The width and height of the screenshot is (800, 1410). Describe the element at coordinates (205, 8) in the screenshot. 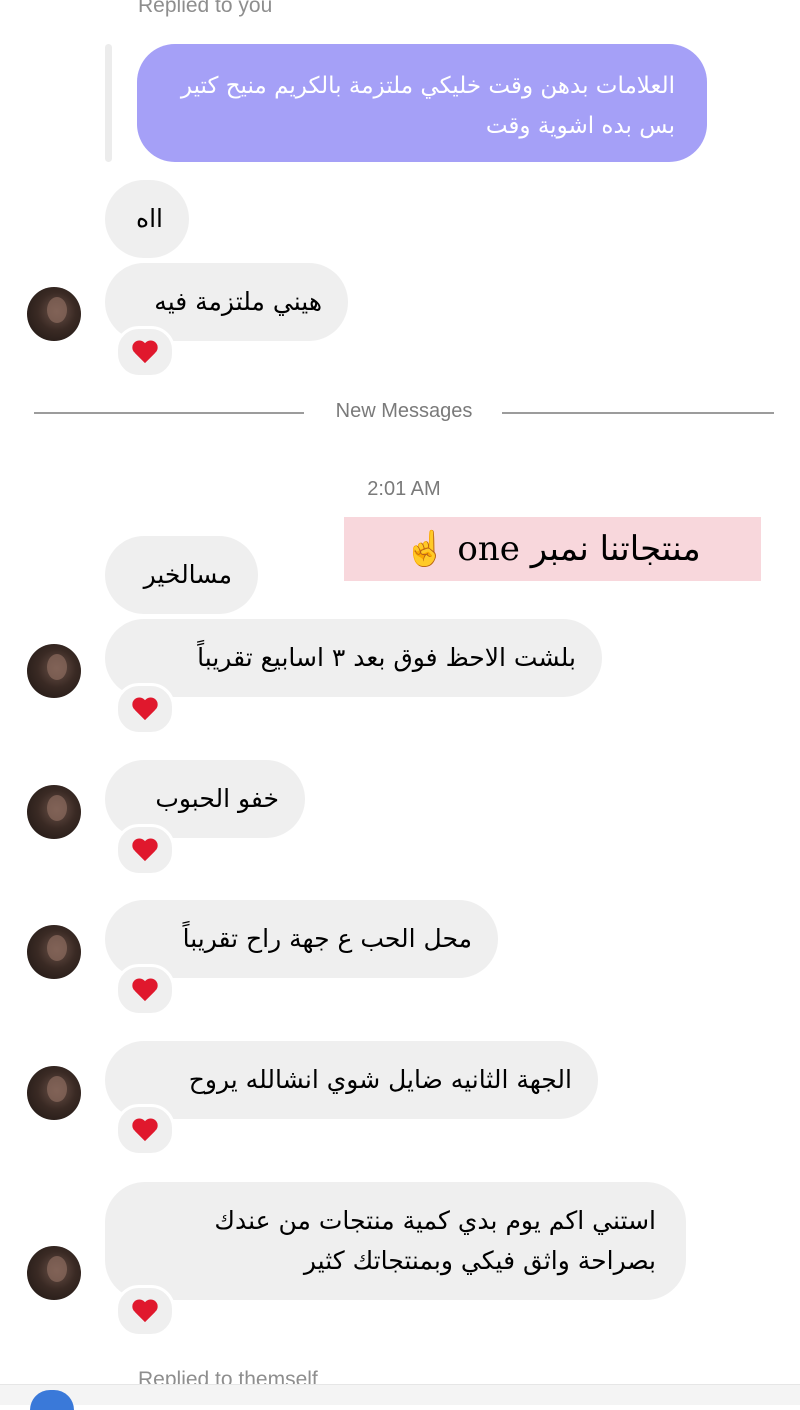

I see `replied-to-you-label: Replied to you` at that location.